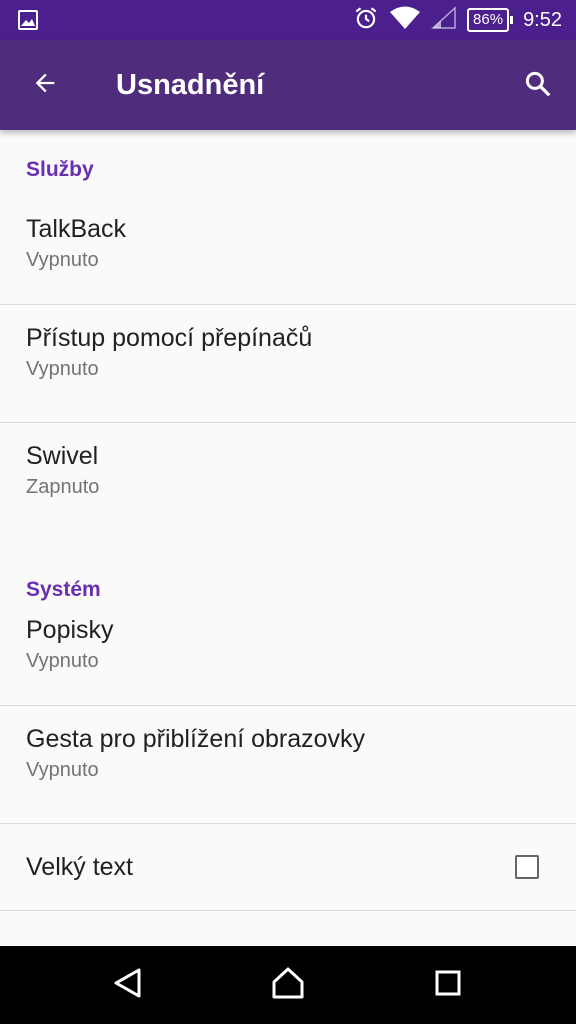 This screenshot has width=576, height=1024. What do you see at coordinates (63, 487) in the screenshot?
I see `pref-summary: Zapnuto` at bounding box center [63, 487].